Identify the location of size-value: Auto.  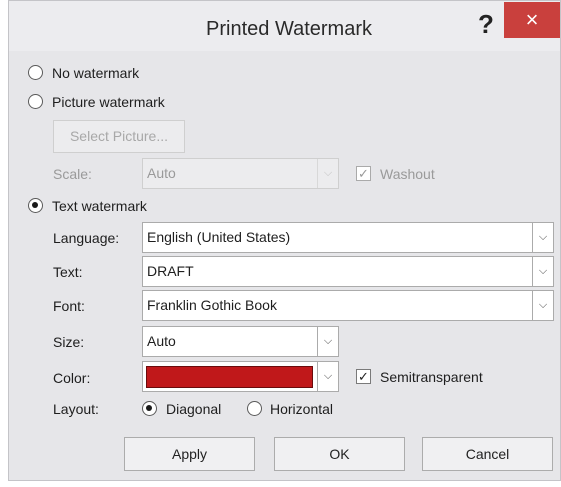
(161, 341).